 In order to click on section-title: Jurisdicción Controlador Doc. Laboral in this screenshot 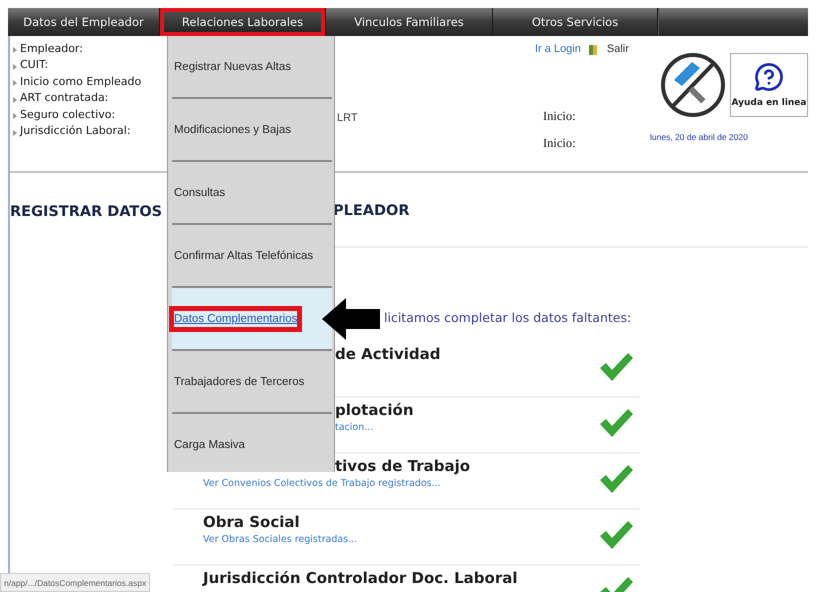, I will do `click(360, 578)`.